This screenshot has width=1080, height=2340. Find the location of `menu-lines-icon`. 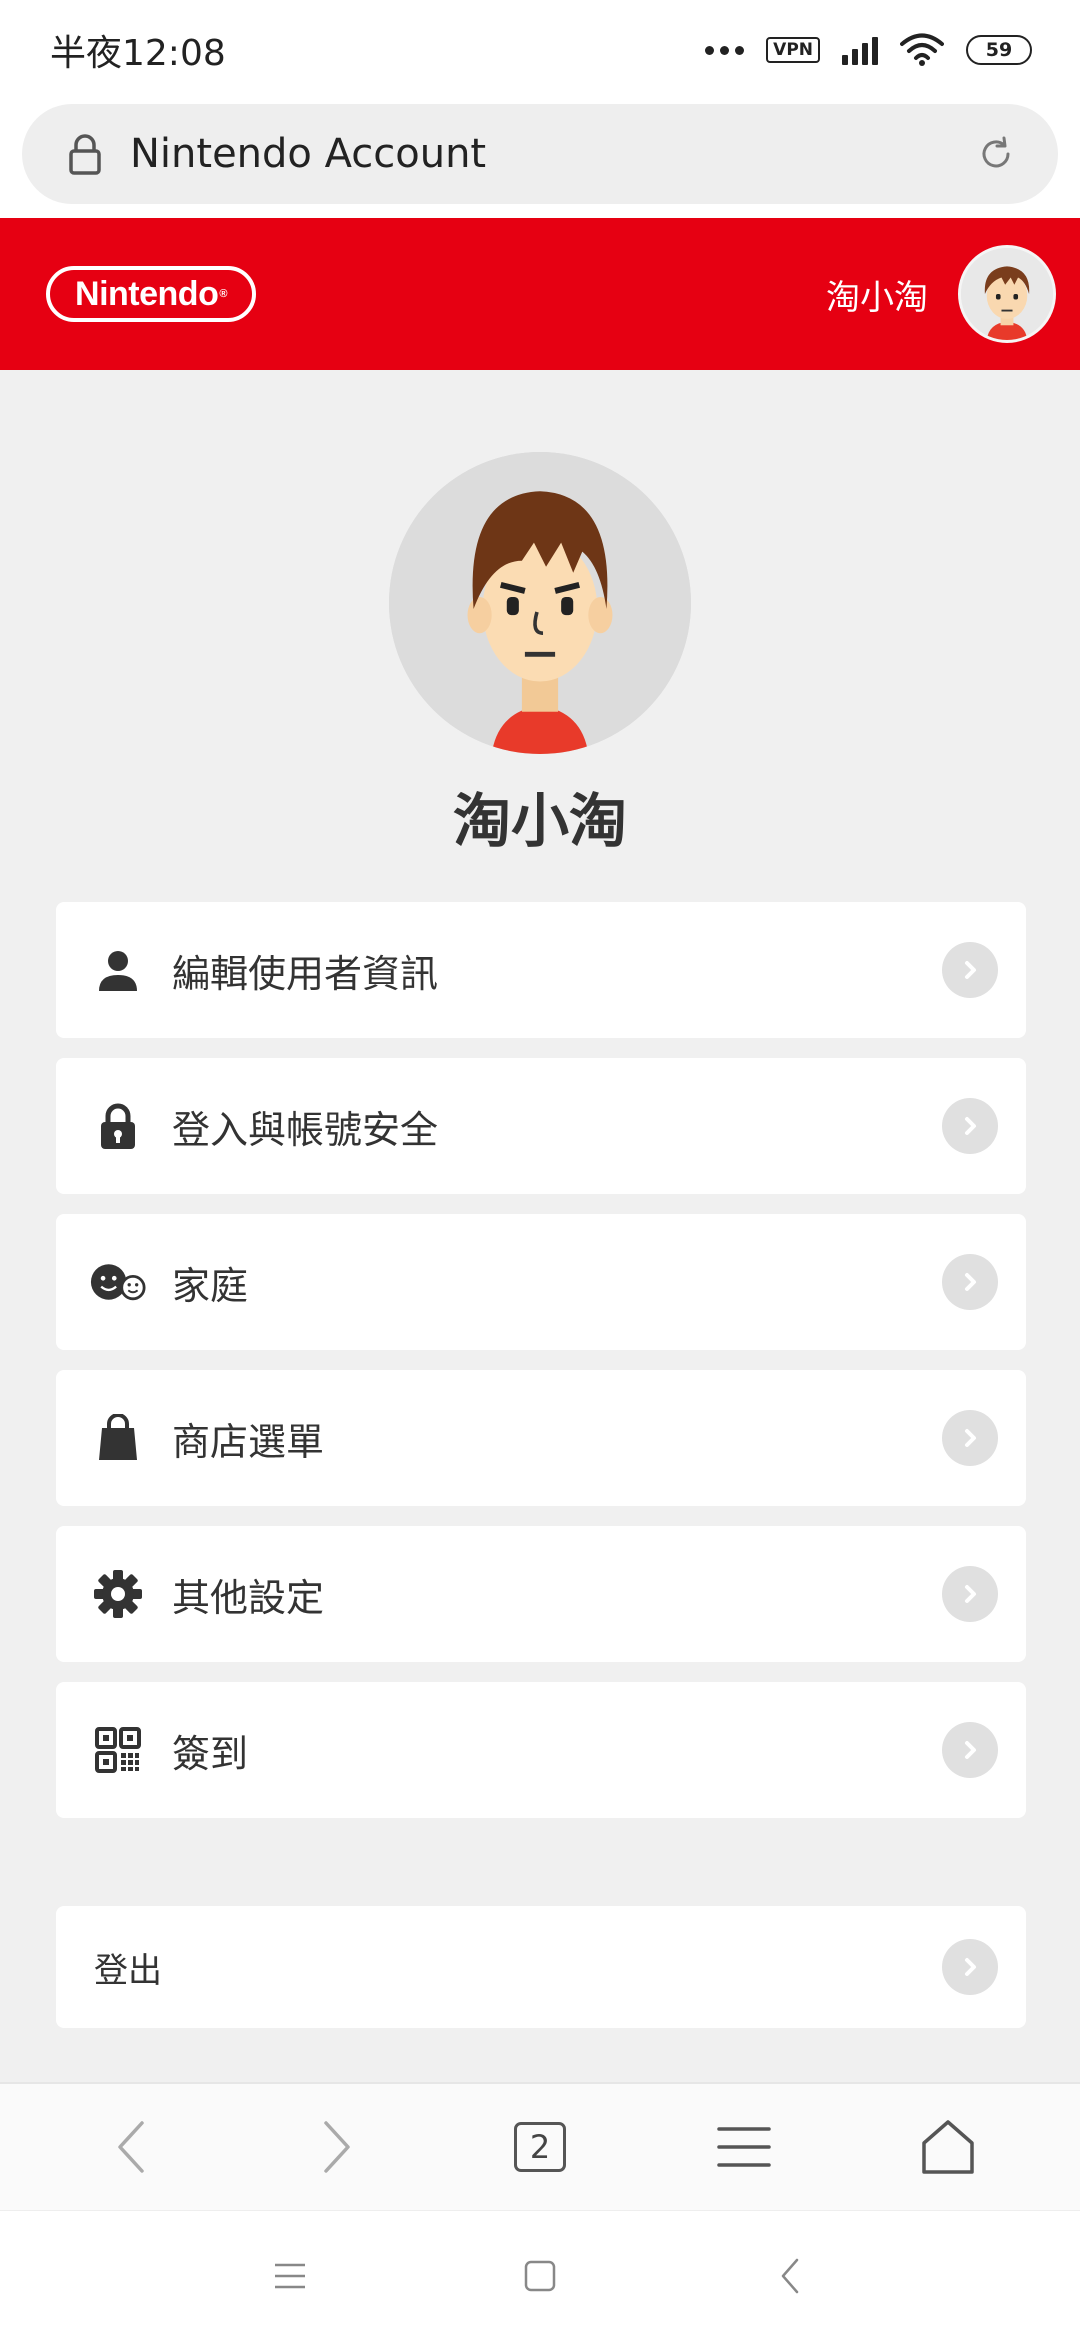

menu-lines-icon is located at coordinates (290, 2275).